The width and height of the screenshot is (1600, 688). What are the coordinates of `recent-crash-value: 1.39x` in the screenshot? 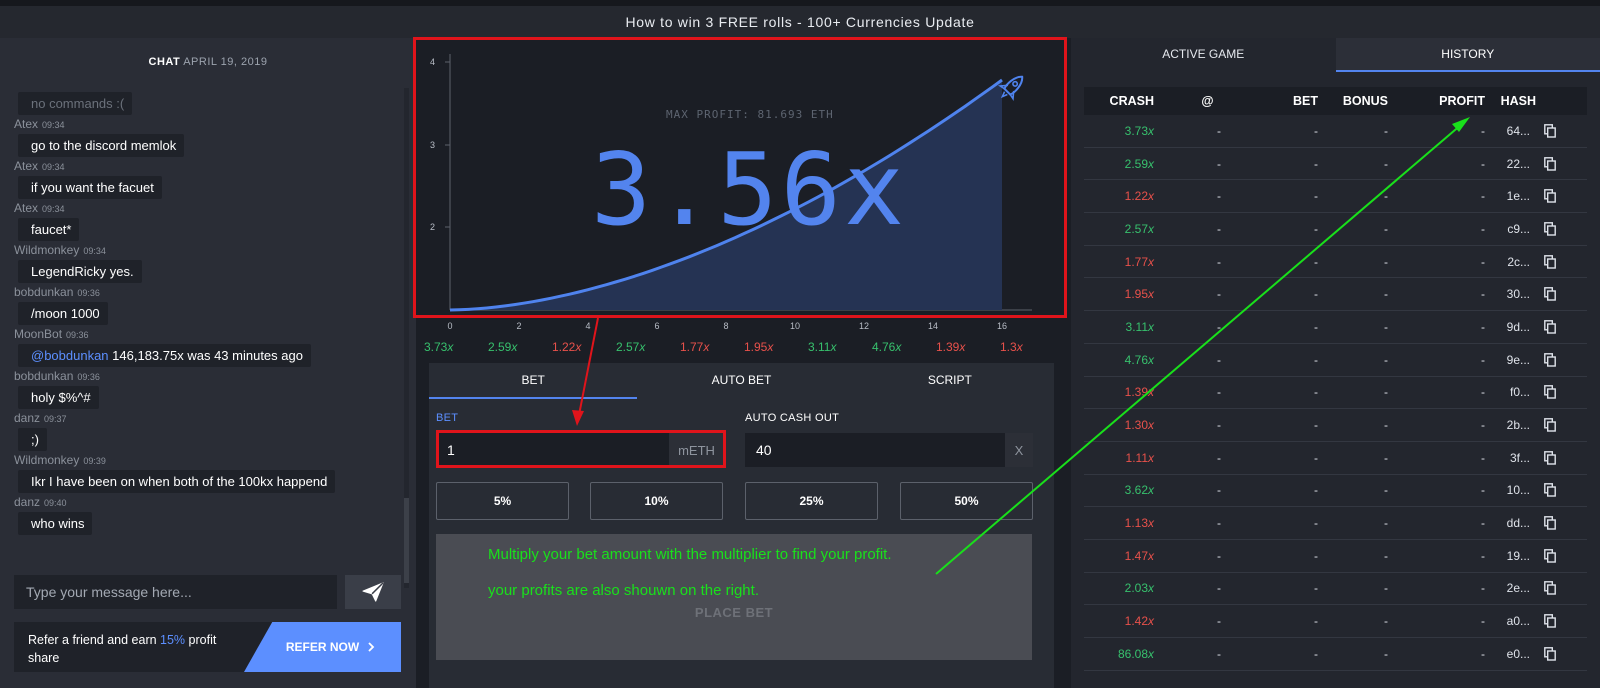 It's located at (968, 347).